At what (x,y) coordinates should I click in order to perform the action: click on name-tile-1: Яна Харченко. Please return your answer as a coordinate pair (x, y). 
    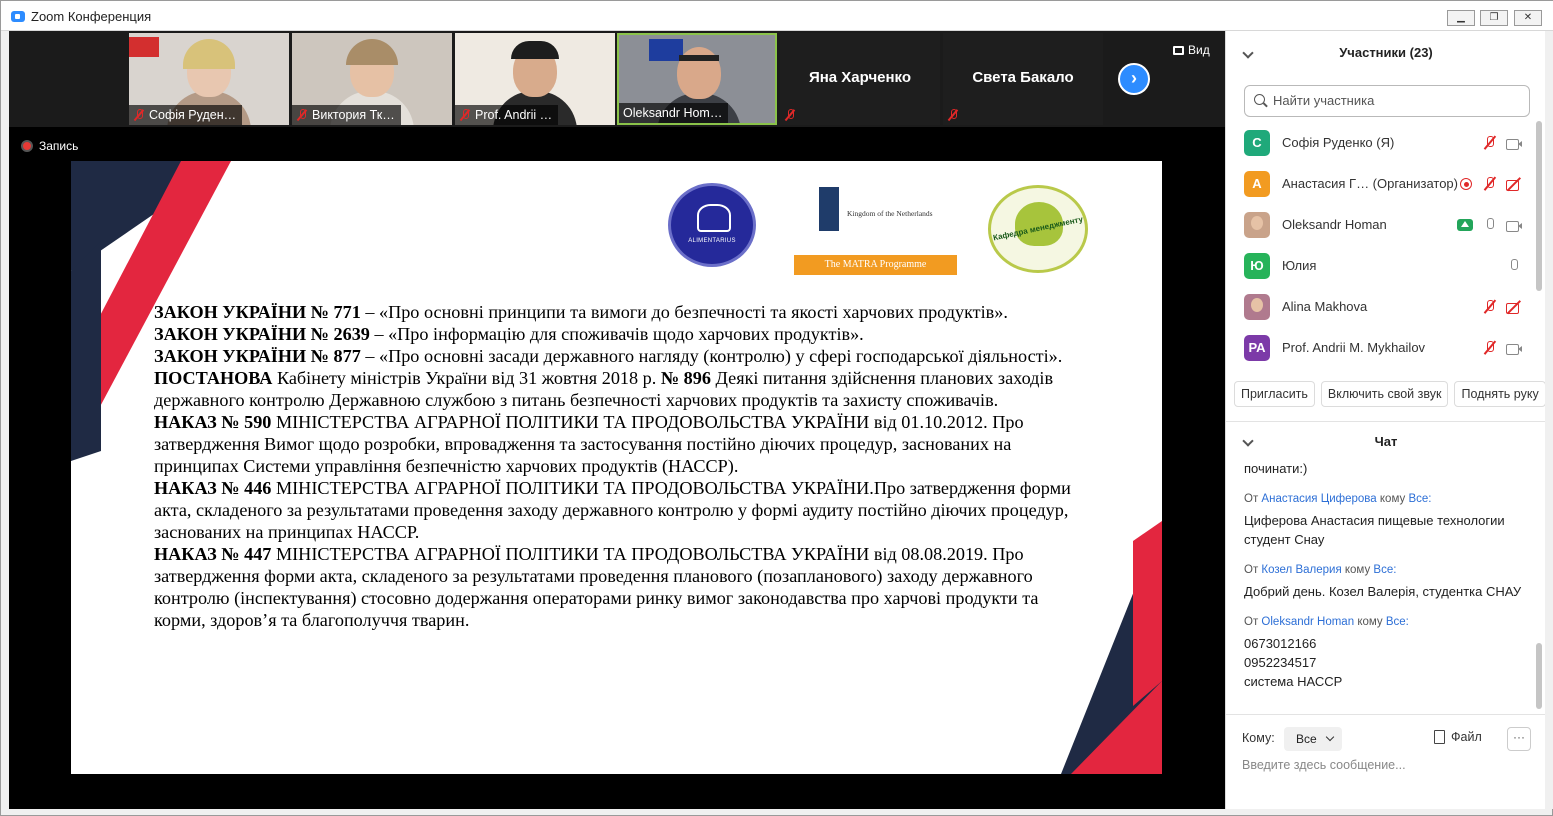
    Looking at the image, I should click on (860, 79).